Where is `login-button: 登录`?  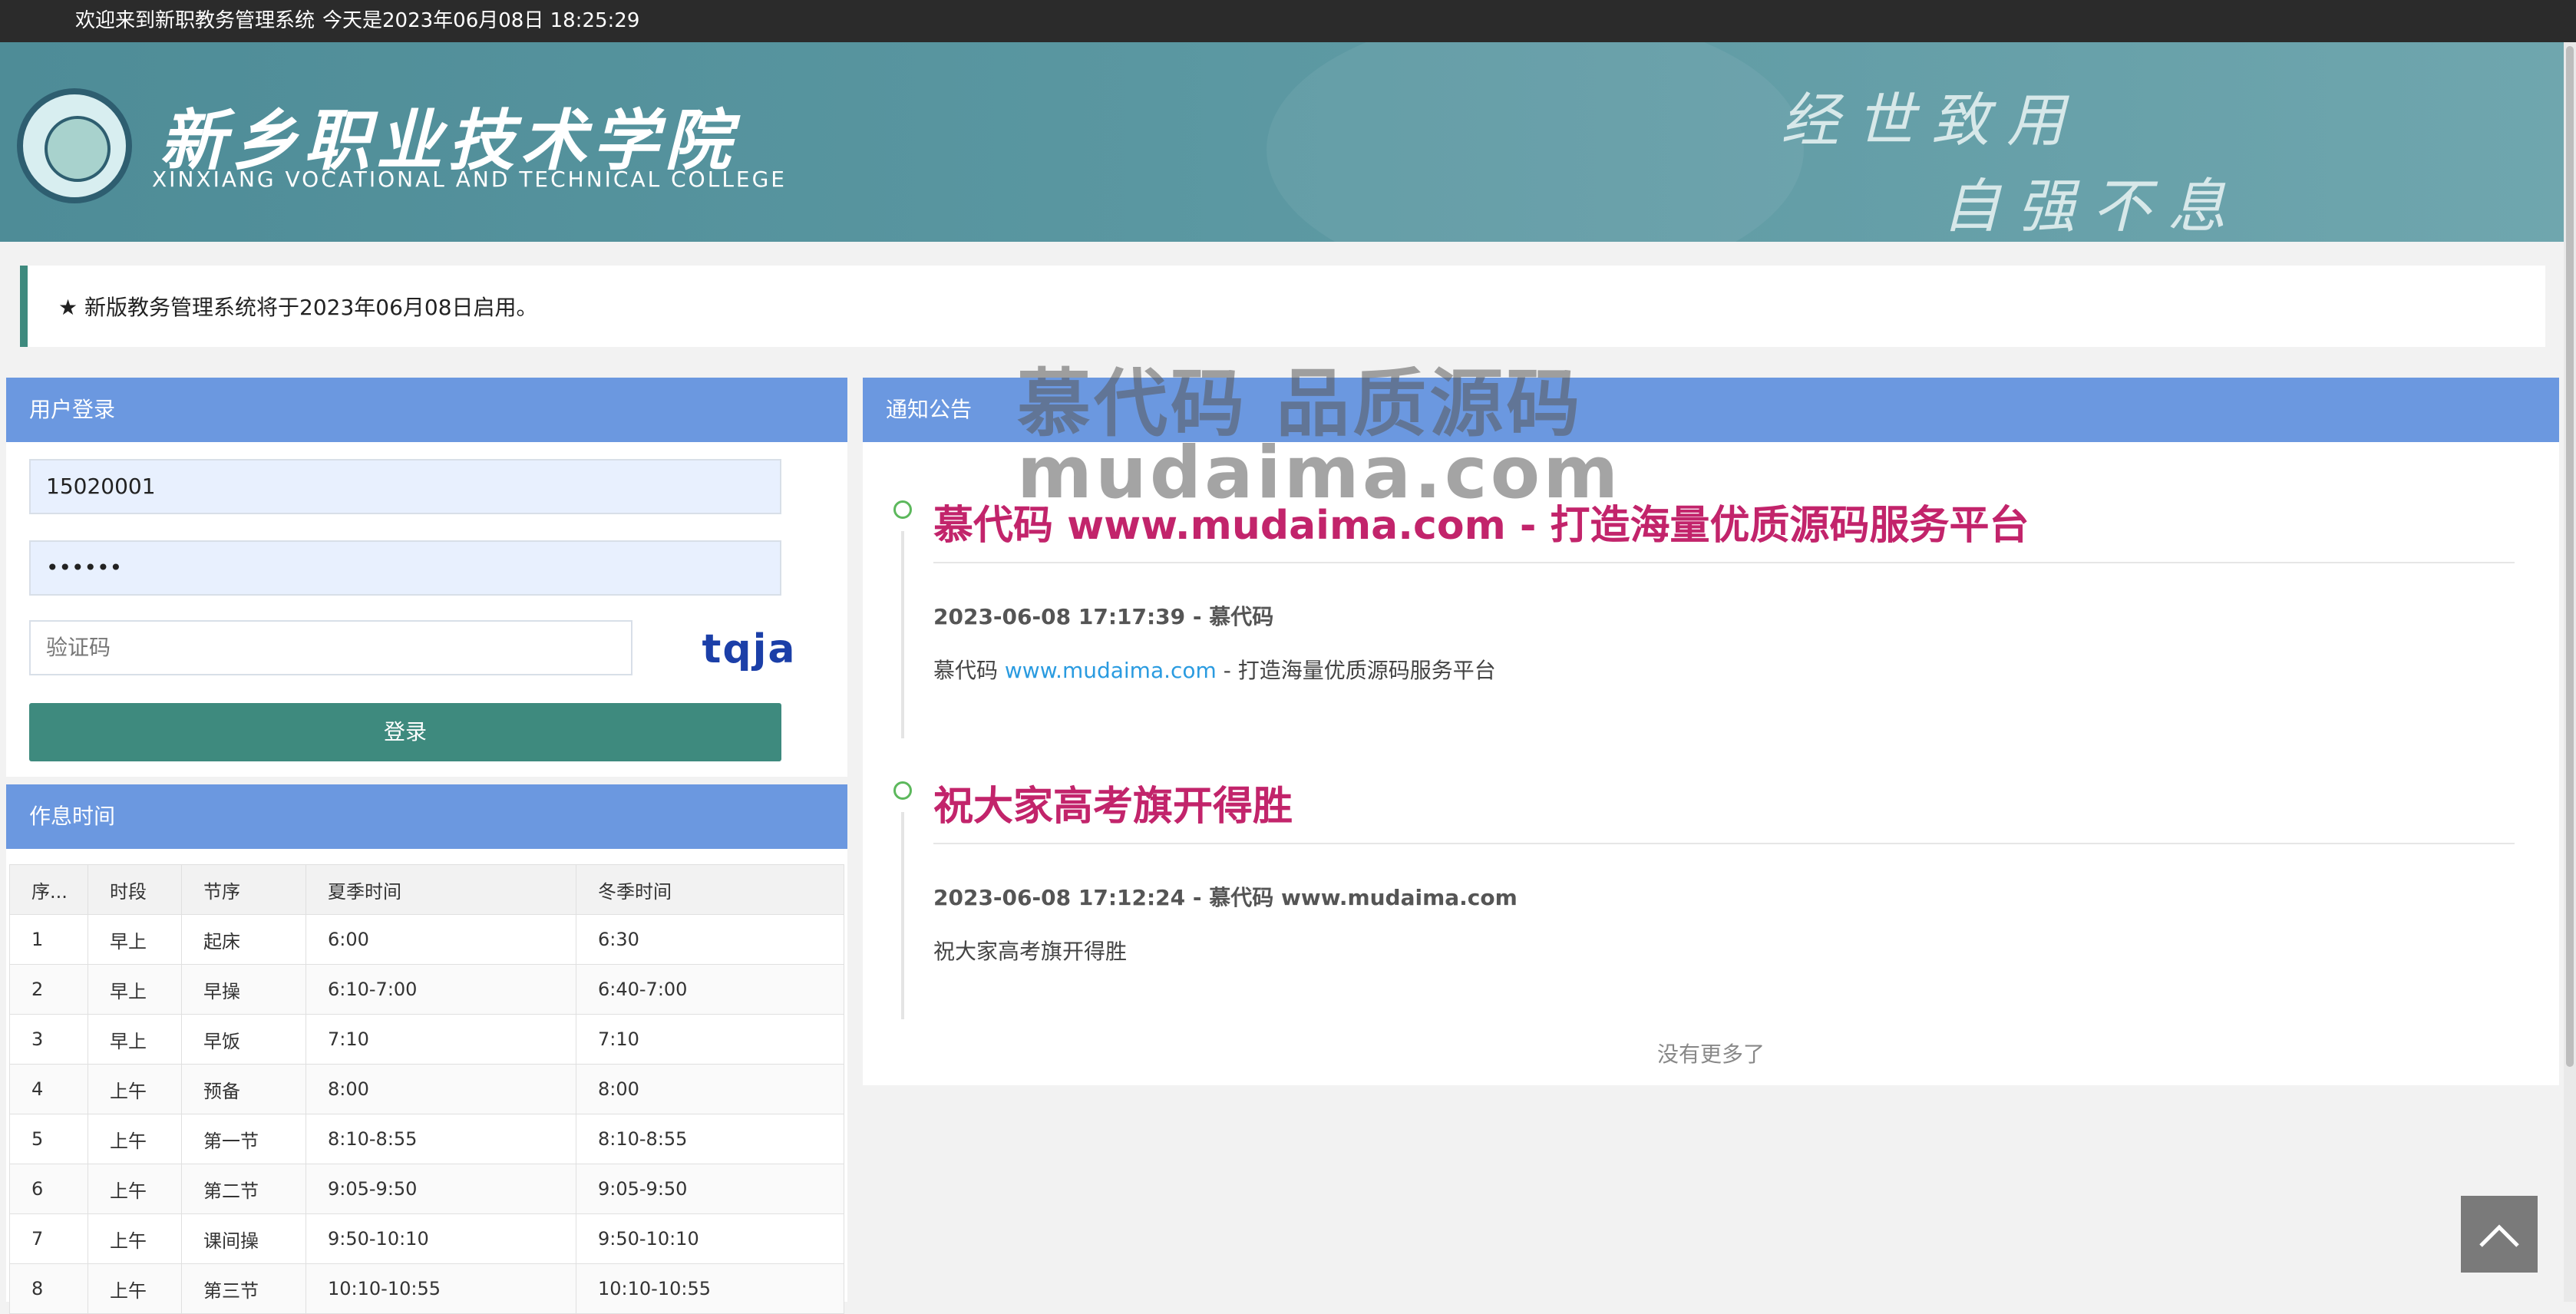 login-button: 登录 is located at coordinates (405, 732).